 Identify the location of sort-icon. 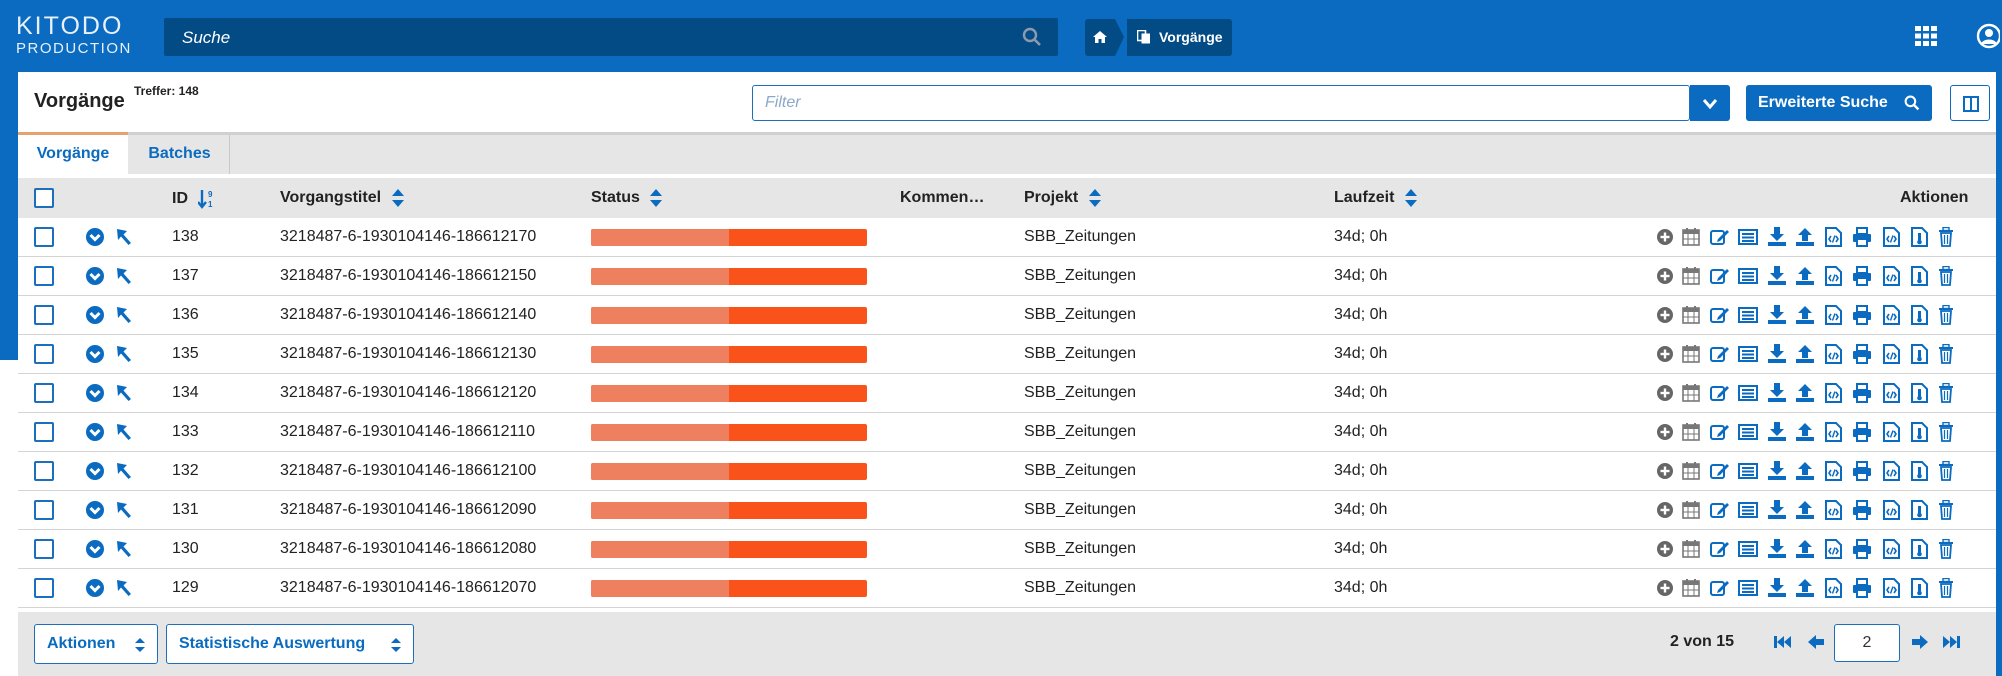
(1410, 198).